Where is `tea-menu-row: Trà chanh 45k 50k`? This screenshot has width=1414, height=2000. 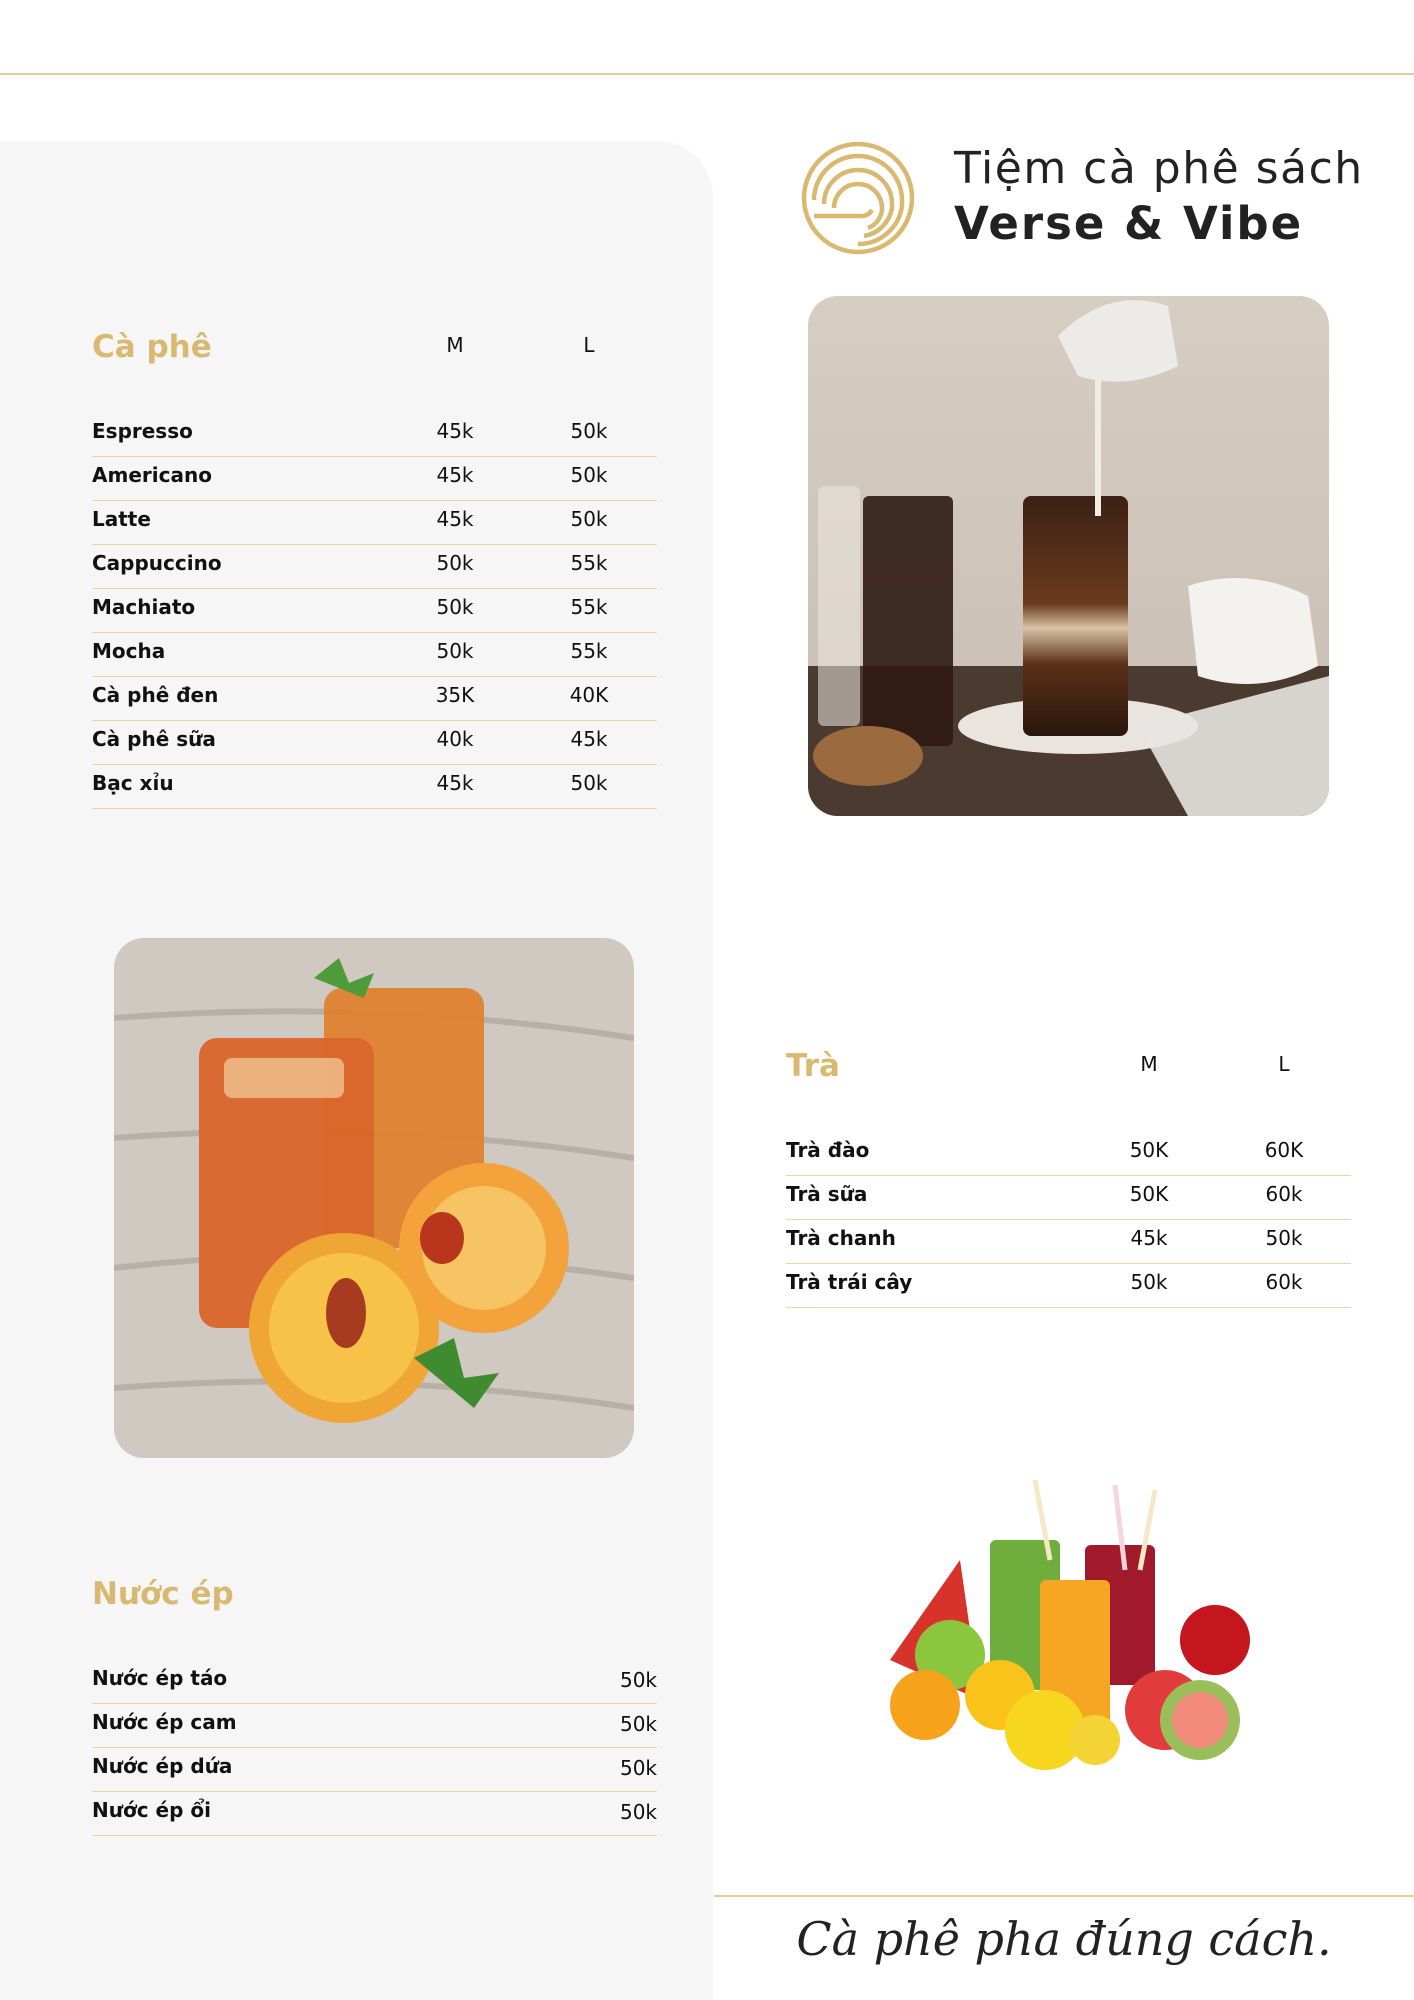 tea-menu-row: Trà chanh 45k 50k is located at coordinates (1068, 1242).